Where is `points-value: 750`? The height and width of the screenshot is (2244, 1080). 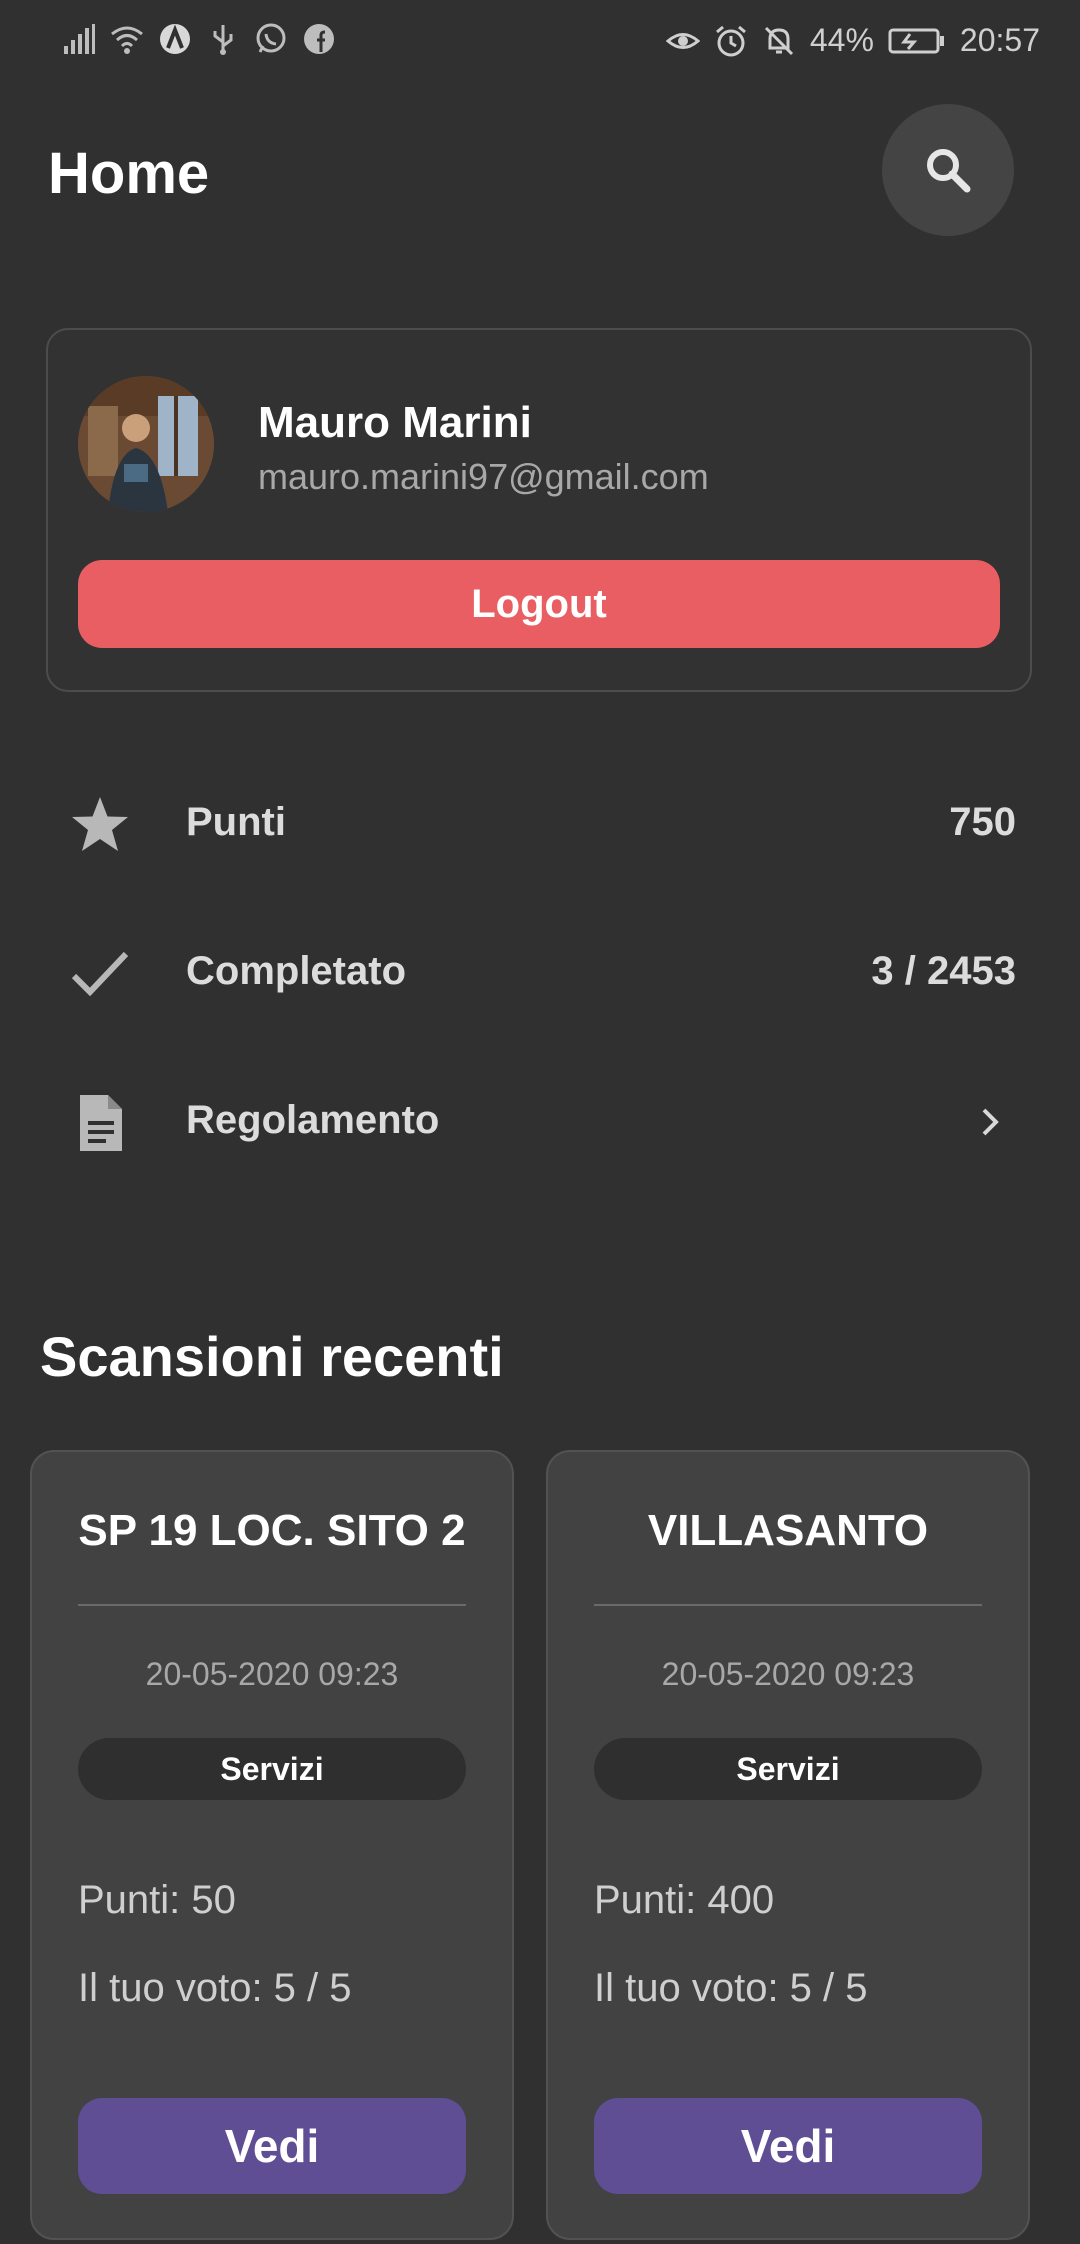
points-value: 750 is located at coordinates (982, 822).